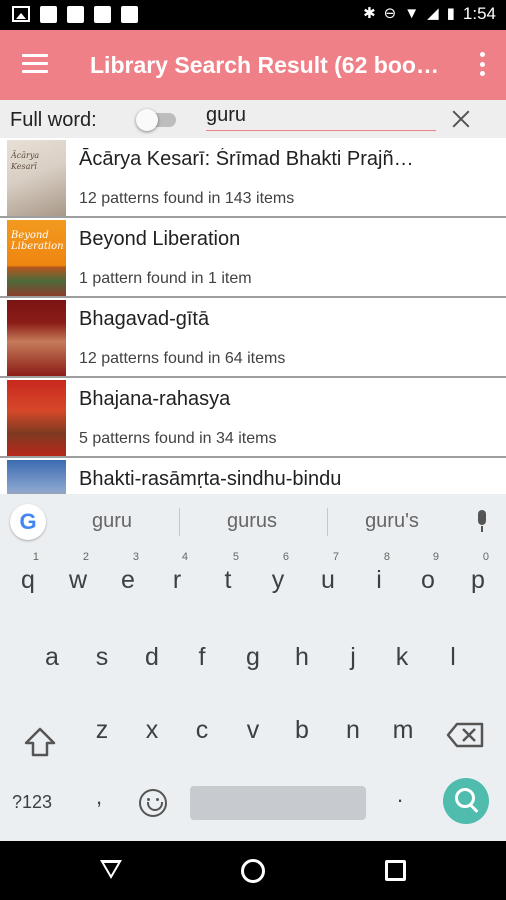 The height and width of the screenshot is (900, 506). Describe the element at coordinates (25, 161) in the screenshot. I see `cover-text: Ācārya Kesarī` at that location.